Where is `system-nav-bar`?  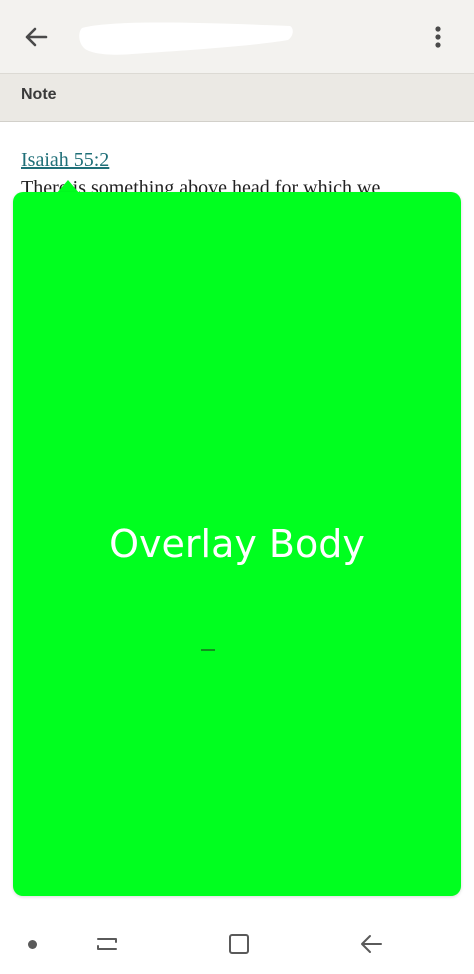
system-nav-bar is located at coordinates (237, 946).